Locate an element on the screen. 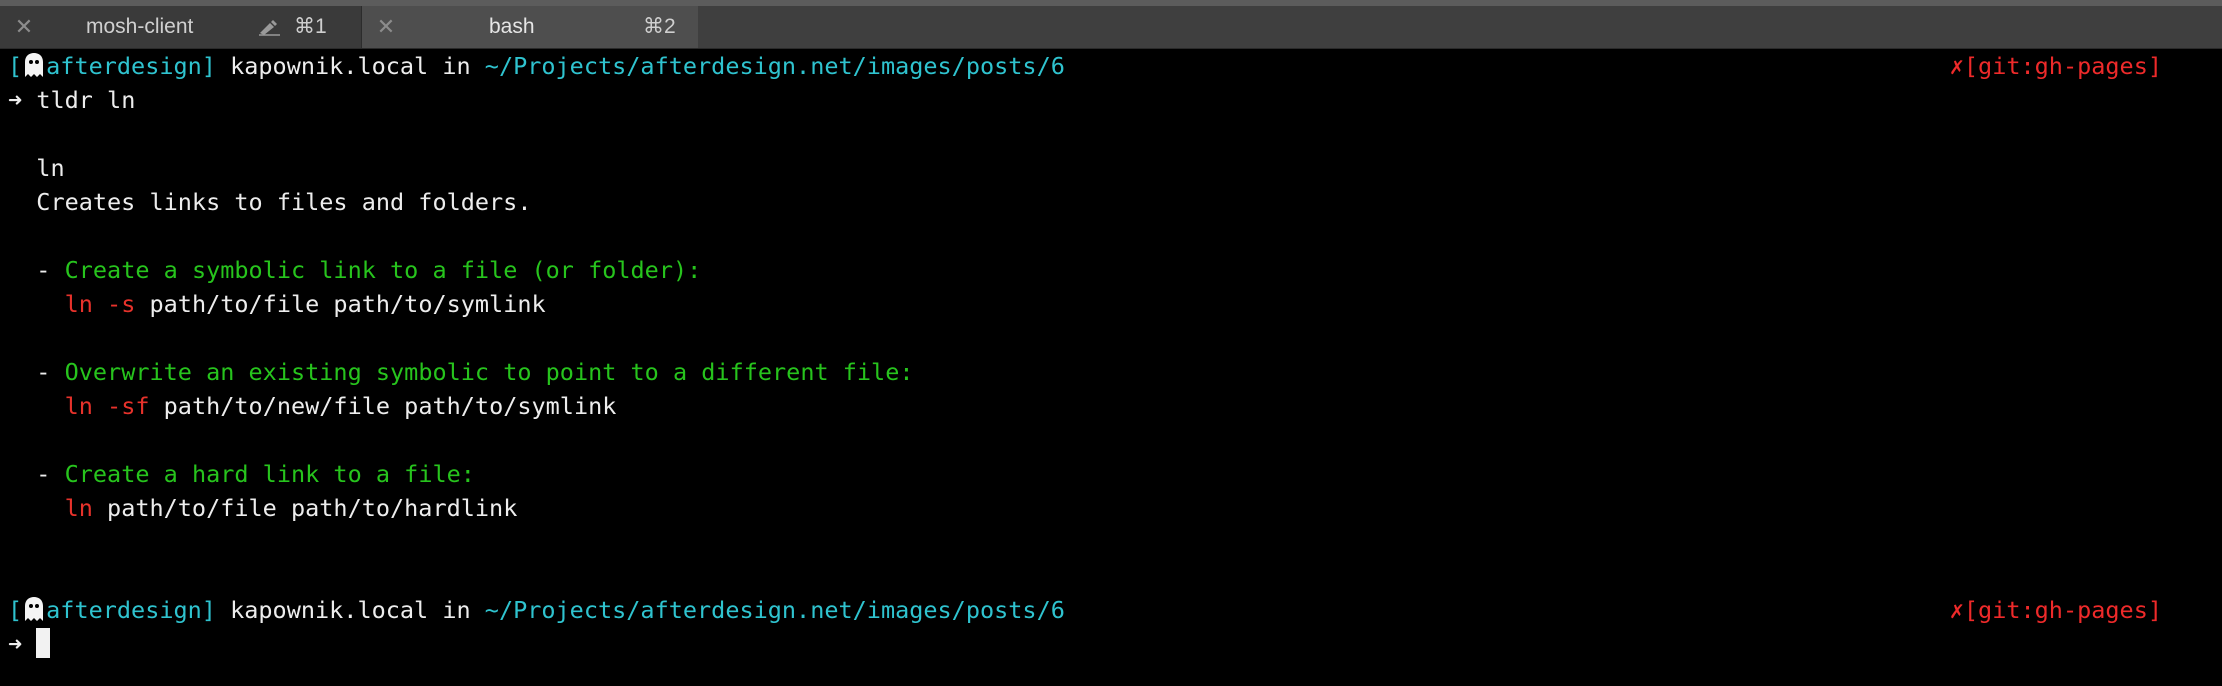  example-flag: -sf is located at coordinates (128, 406).